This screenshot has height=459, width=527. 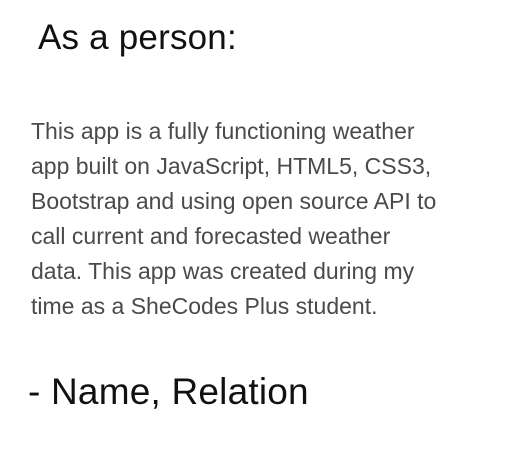 I want to click on testimonial-body-line: app built on JavaScript, HTML5, CSS3,, so click(x=231, y=166).